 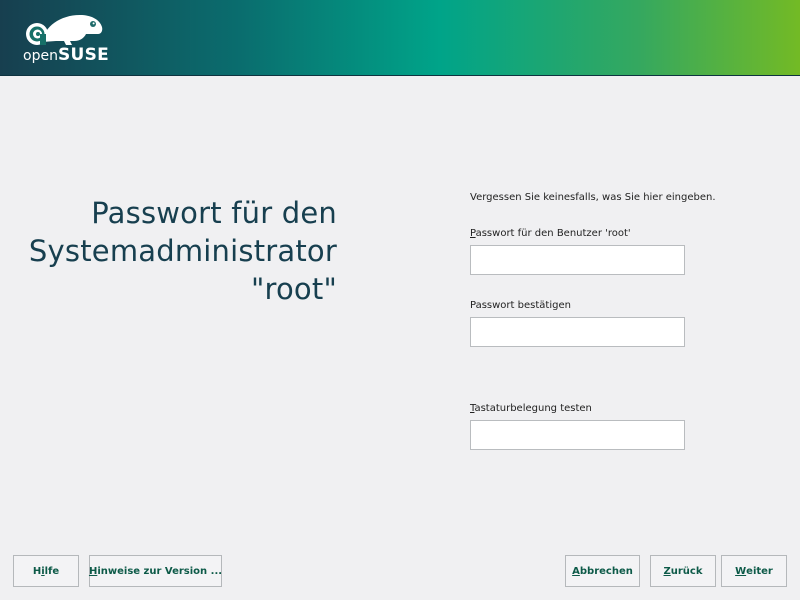 I want to click on release-notes-button-label-accel: H, so click(x=93, y=571).